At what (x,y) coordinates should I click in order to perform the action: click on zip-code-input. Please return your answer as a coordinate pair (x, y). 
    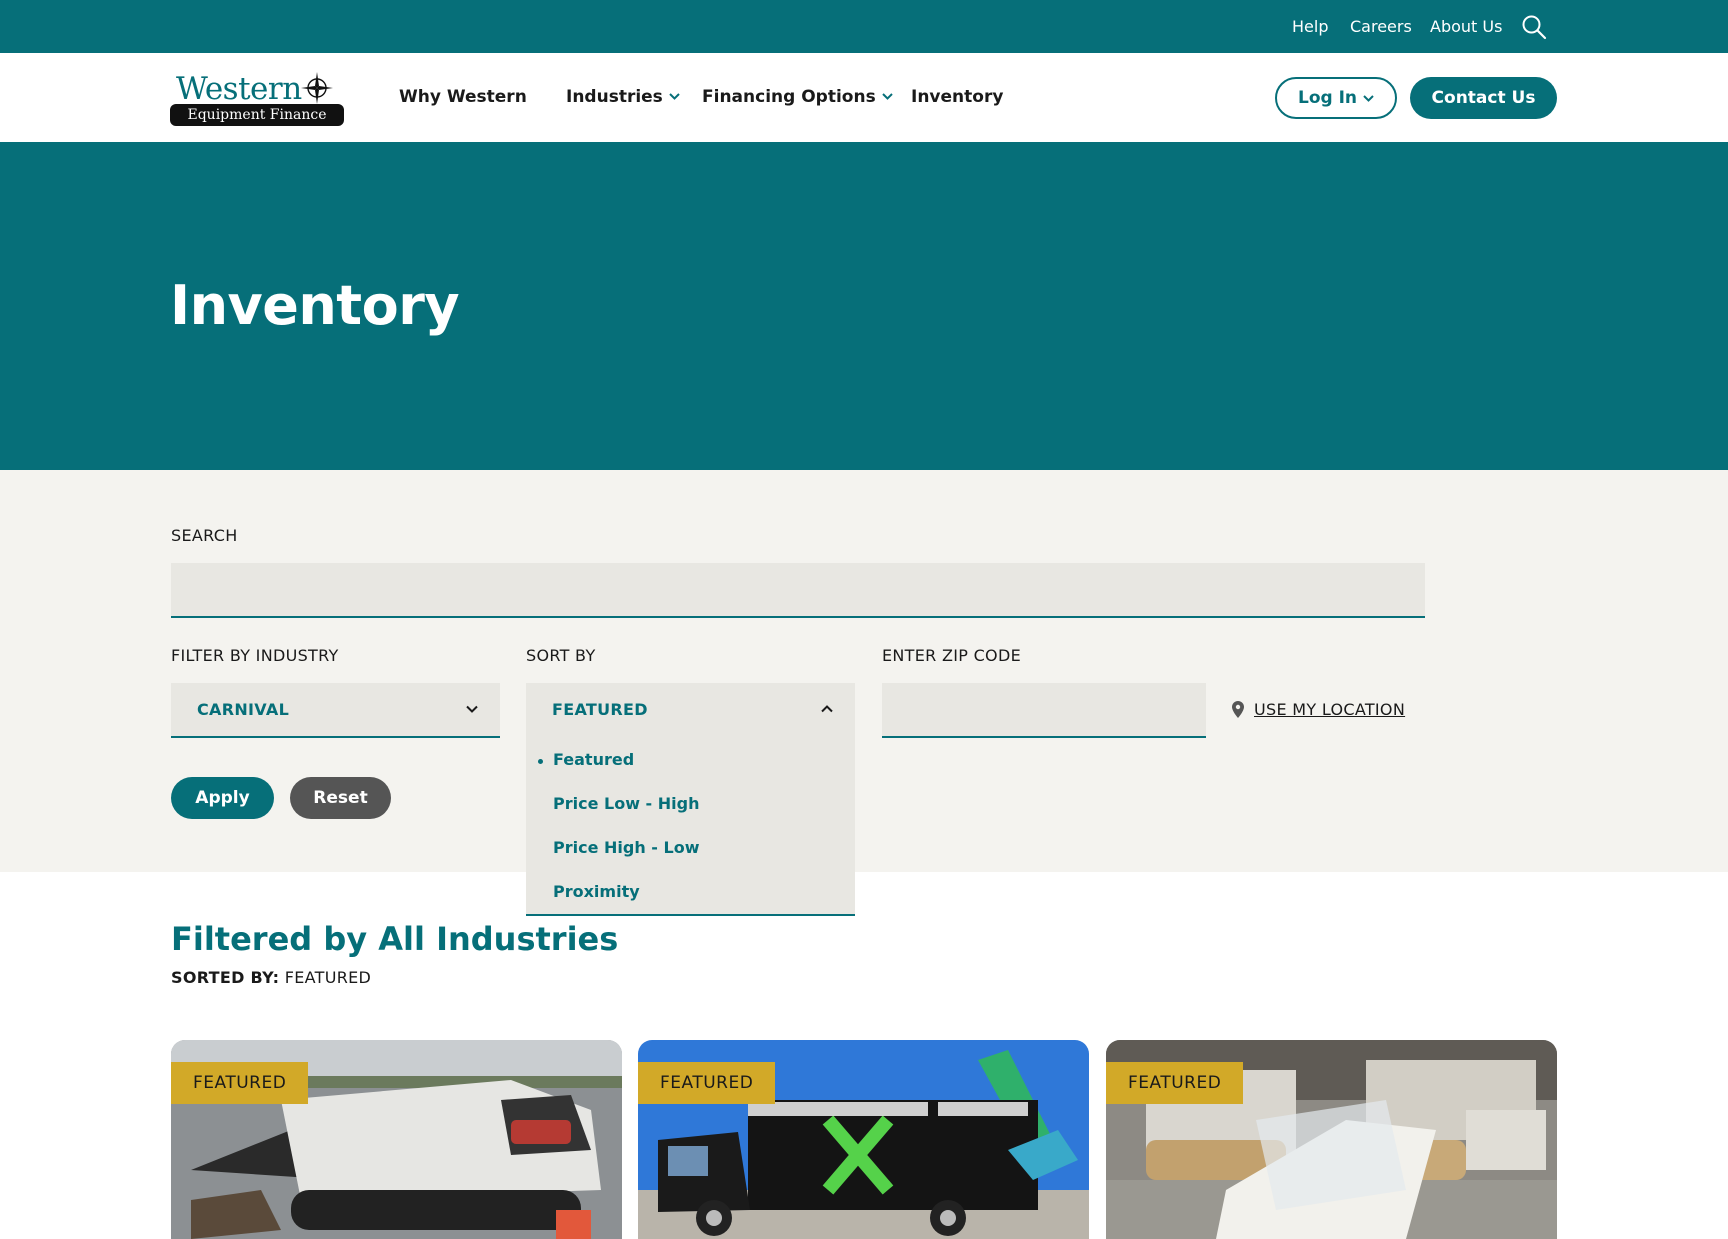
    Looking at the image, I should click on (1044, 710).